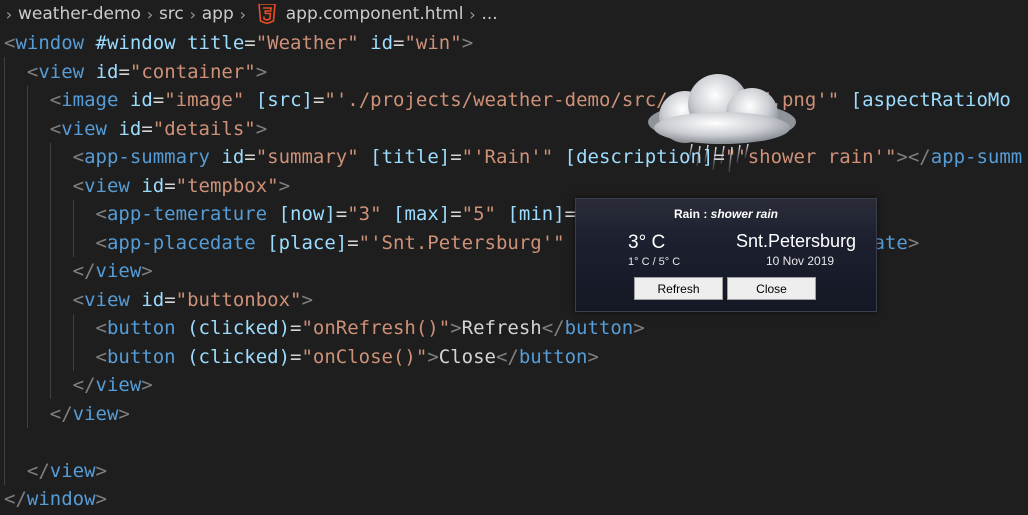  What do you see at coordinates (376, 328) in the screenshot?
I see `code-token: "onRefresh()"` at bounding box center [376, 328].